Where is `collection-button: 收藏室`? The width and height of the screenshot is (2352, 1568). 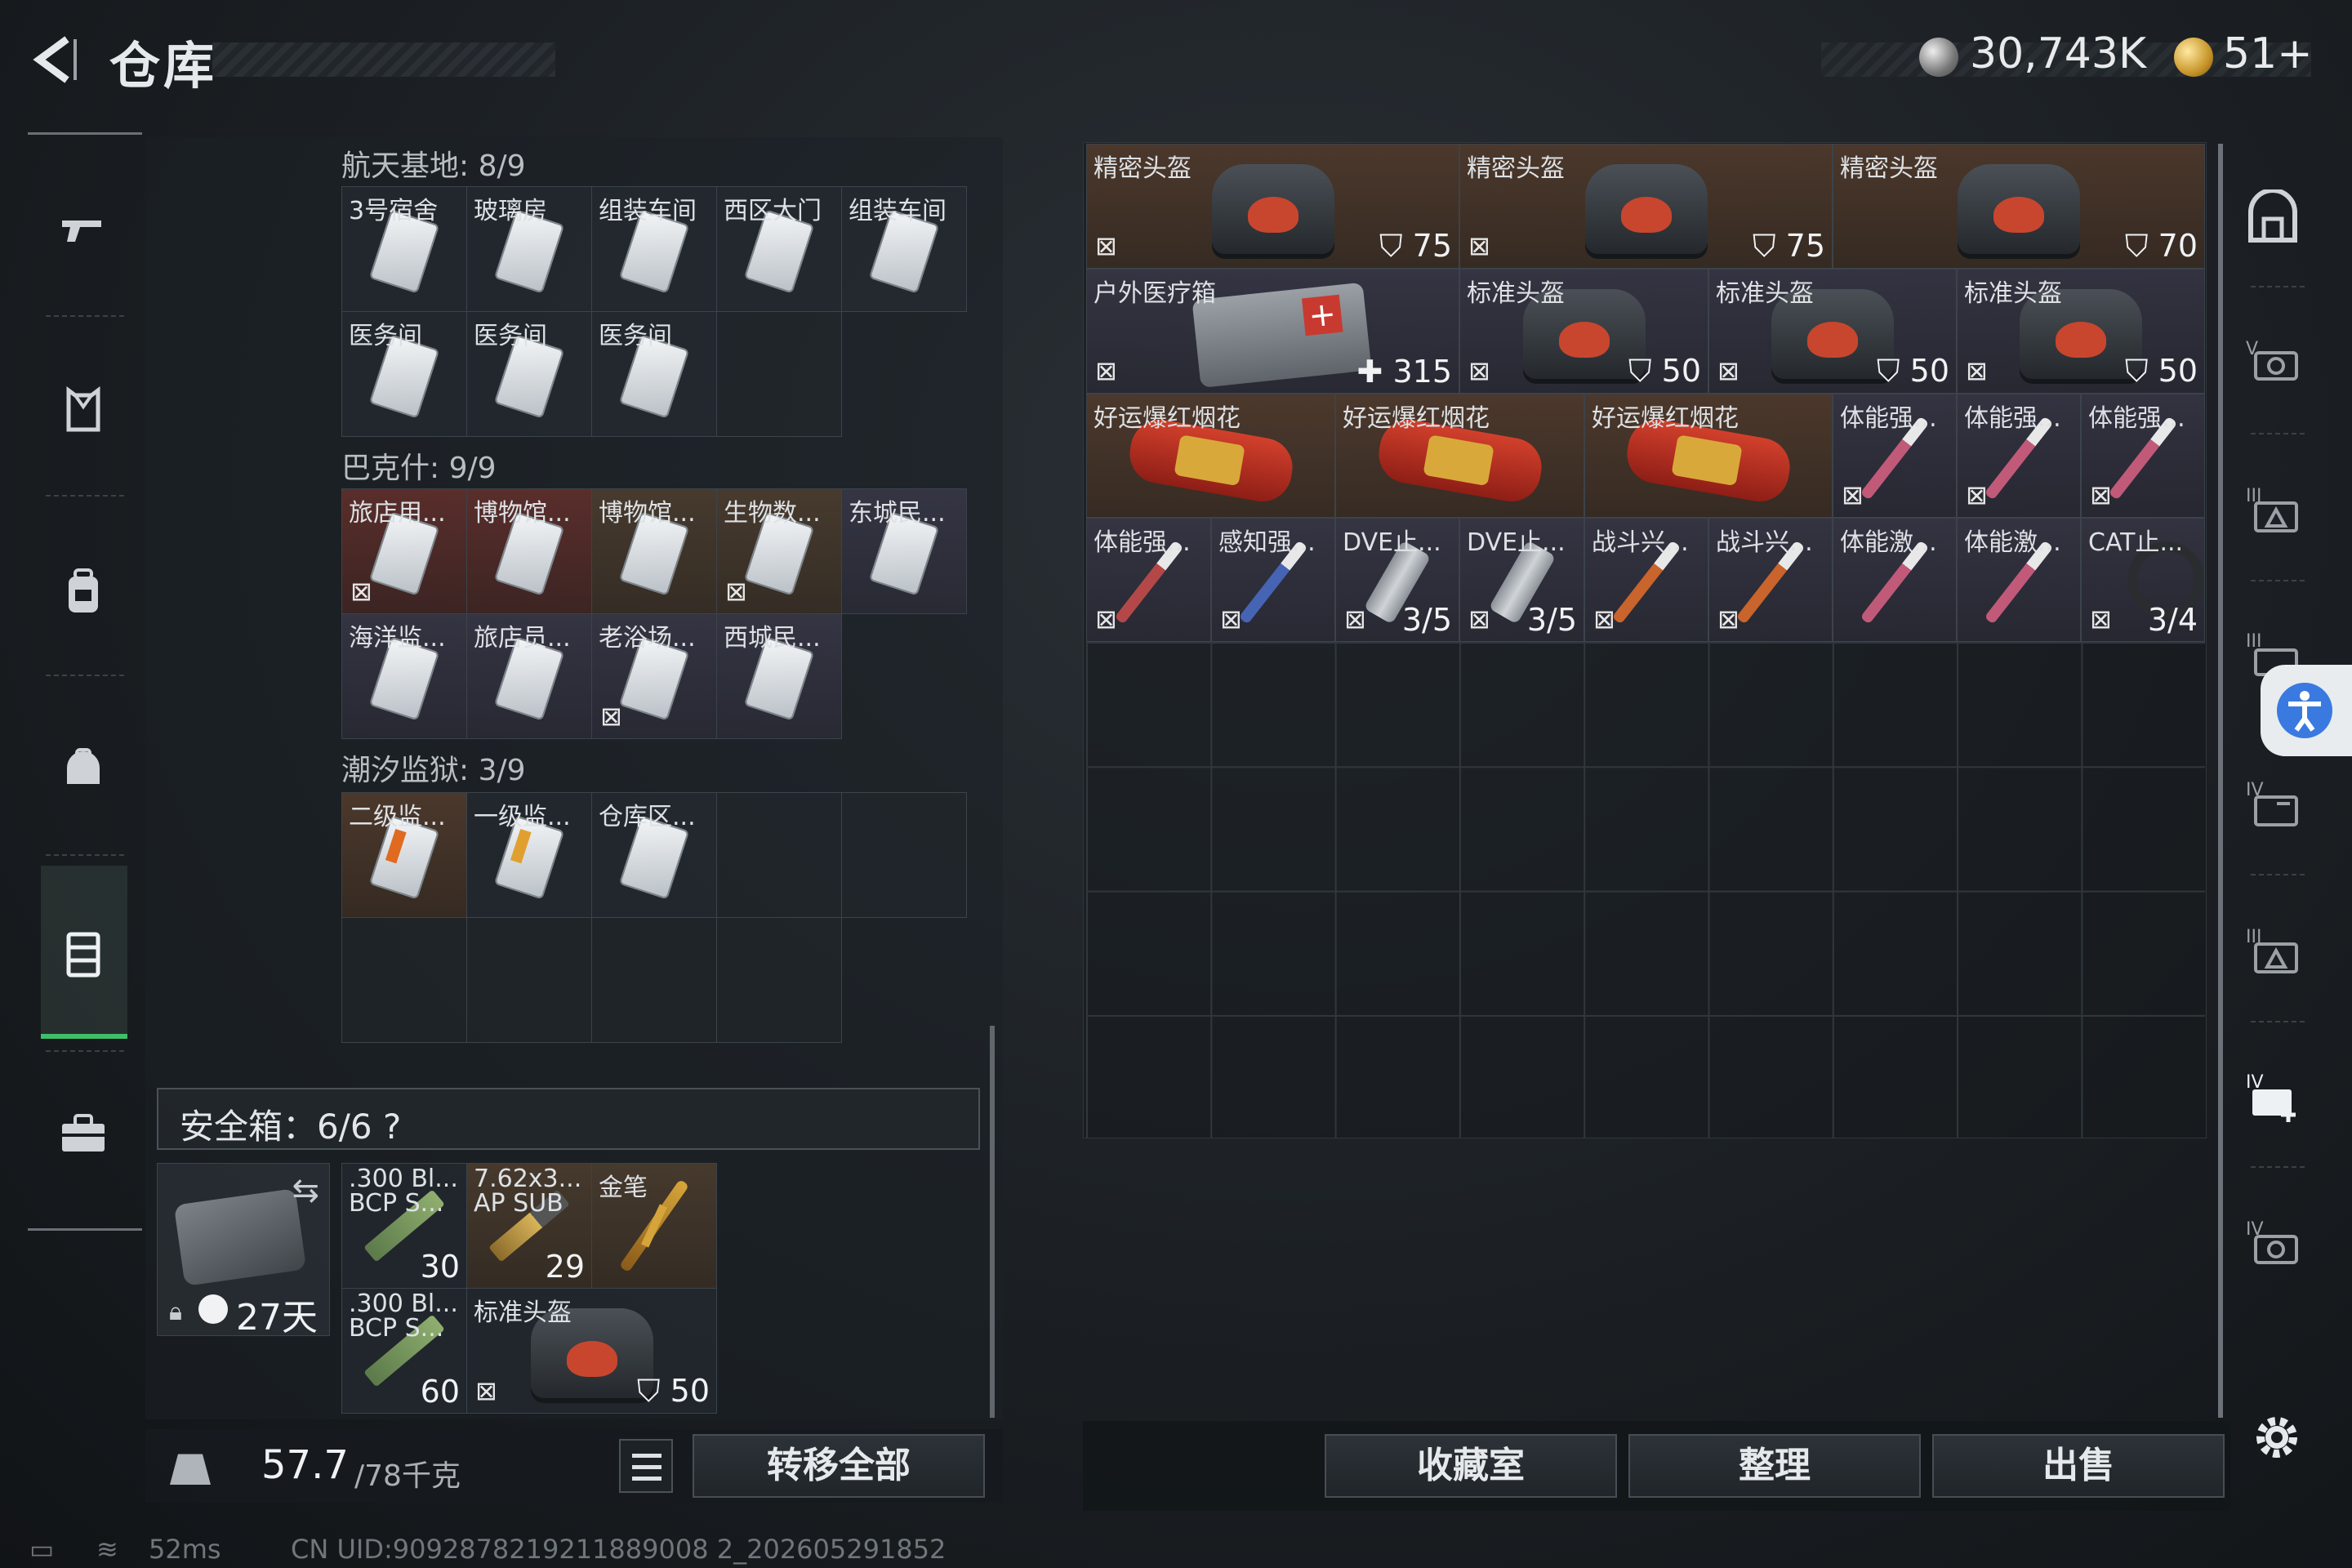 collection-button: 收藏室 is located at coordinates (1471, 1466).